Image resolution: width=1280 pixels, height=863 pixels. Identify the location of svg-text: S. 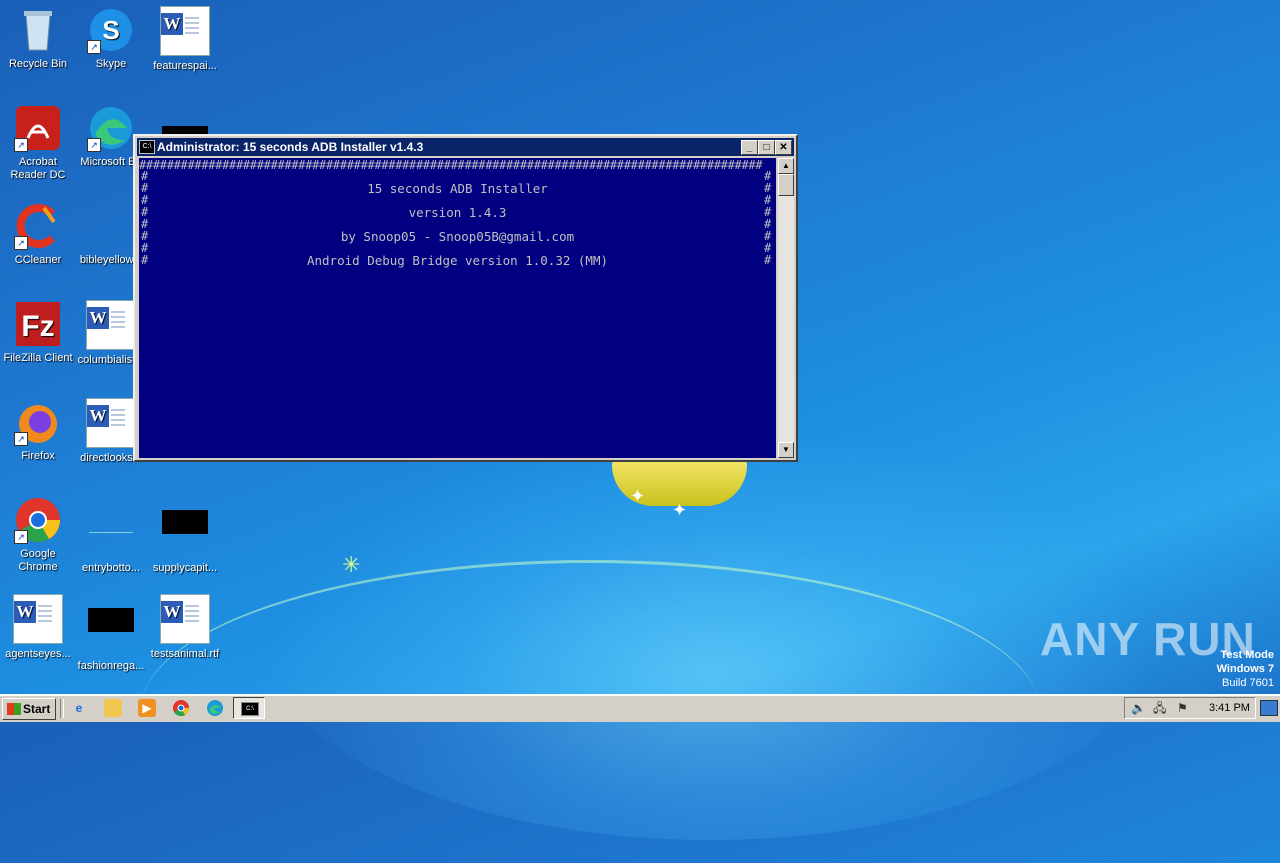
(110, 30).